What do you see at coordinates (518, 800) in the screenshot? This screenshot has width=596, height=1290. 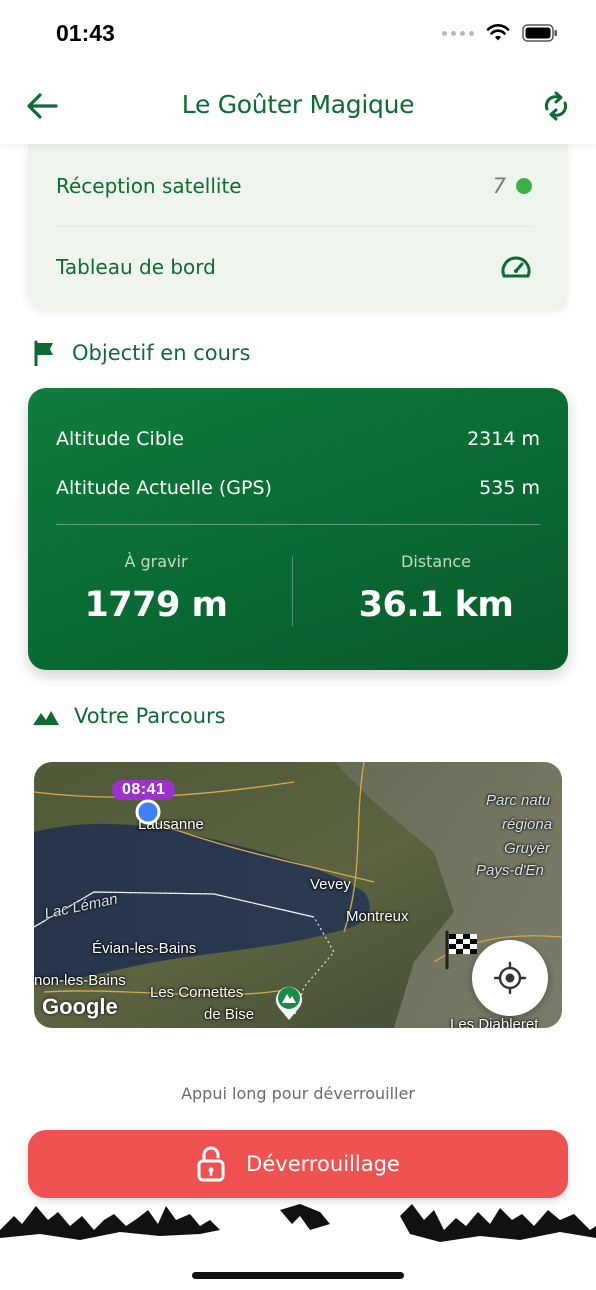 I see `map-place-parc: Parc natu` at bounding box center [518, 800].